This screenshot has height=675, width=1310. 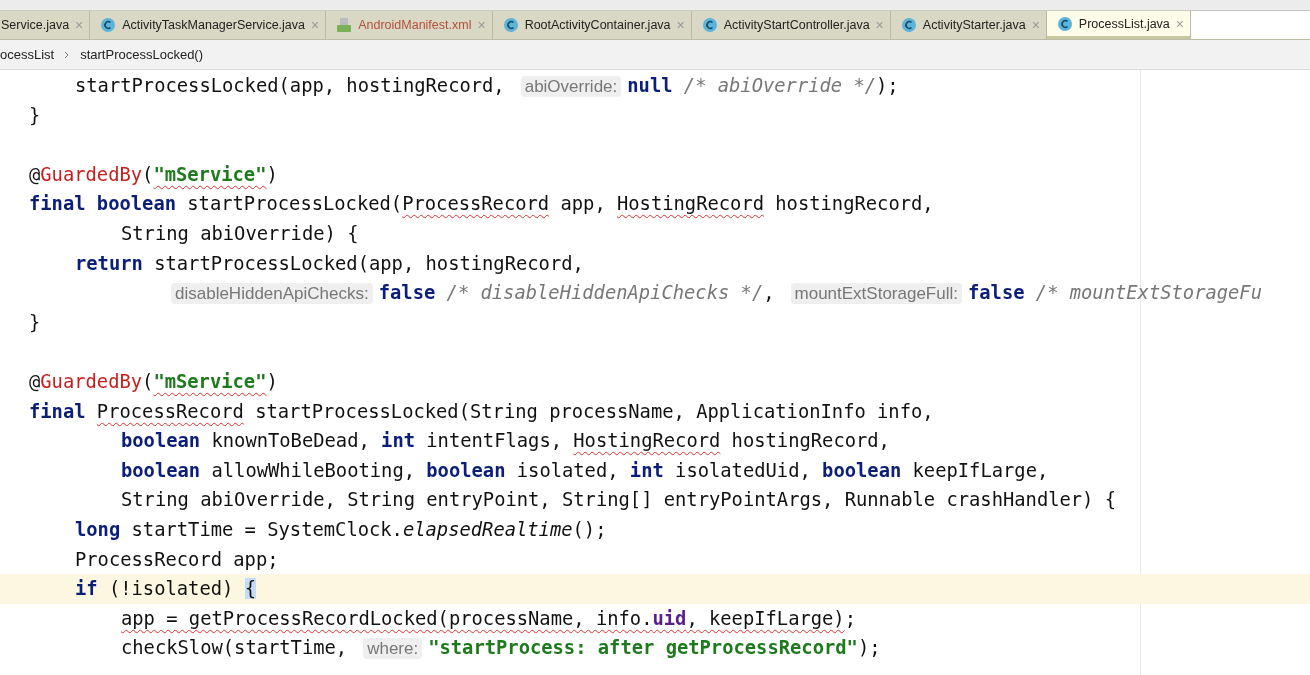 What do you see at coordinates (208, 25) in the screenshot?
I see `editor-tab: ActivityTaskManagerService.java ×` at bounding box center [208, 25].